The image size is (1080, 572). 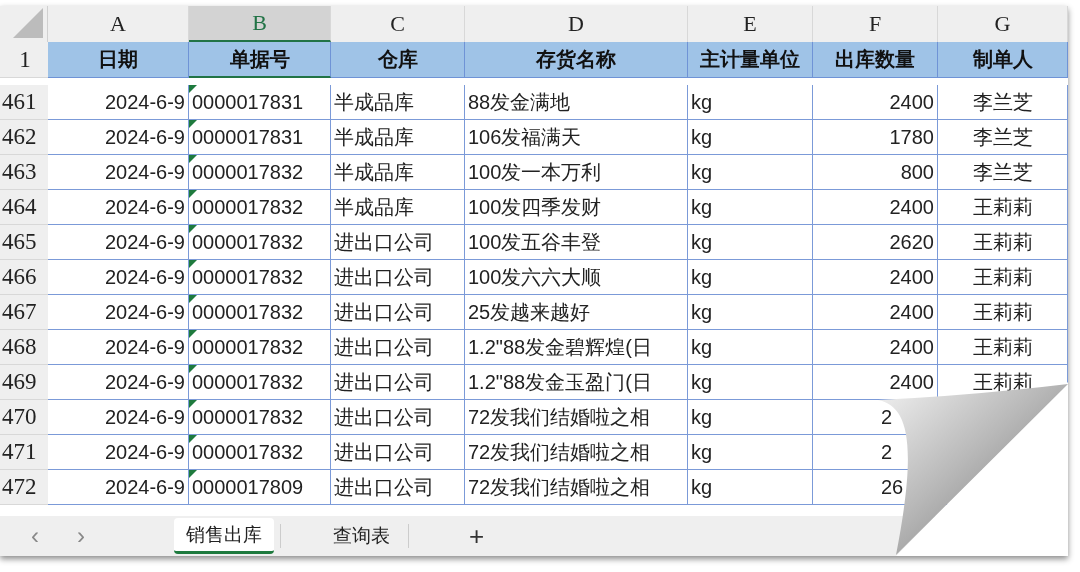 I want to click on sheet-tab: 销售出库, so click(x=224, y=536).